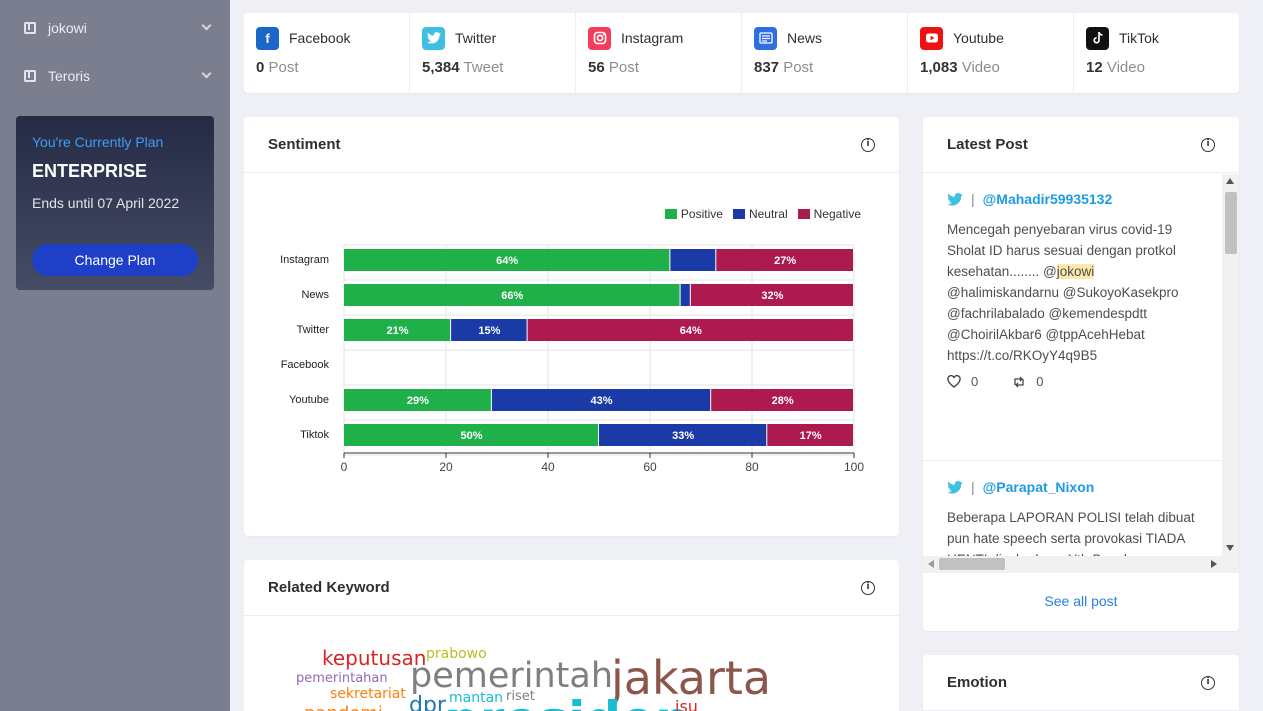 The height and width of the screenshot is (711, 1263). I want to click on keyword-highlight: jokowi, so click(1075, 271).